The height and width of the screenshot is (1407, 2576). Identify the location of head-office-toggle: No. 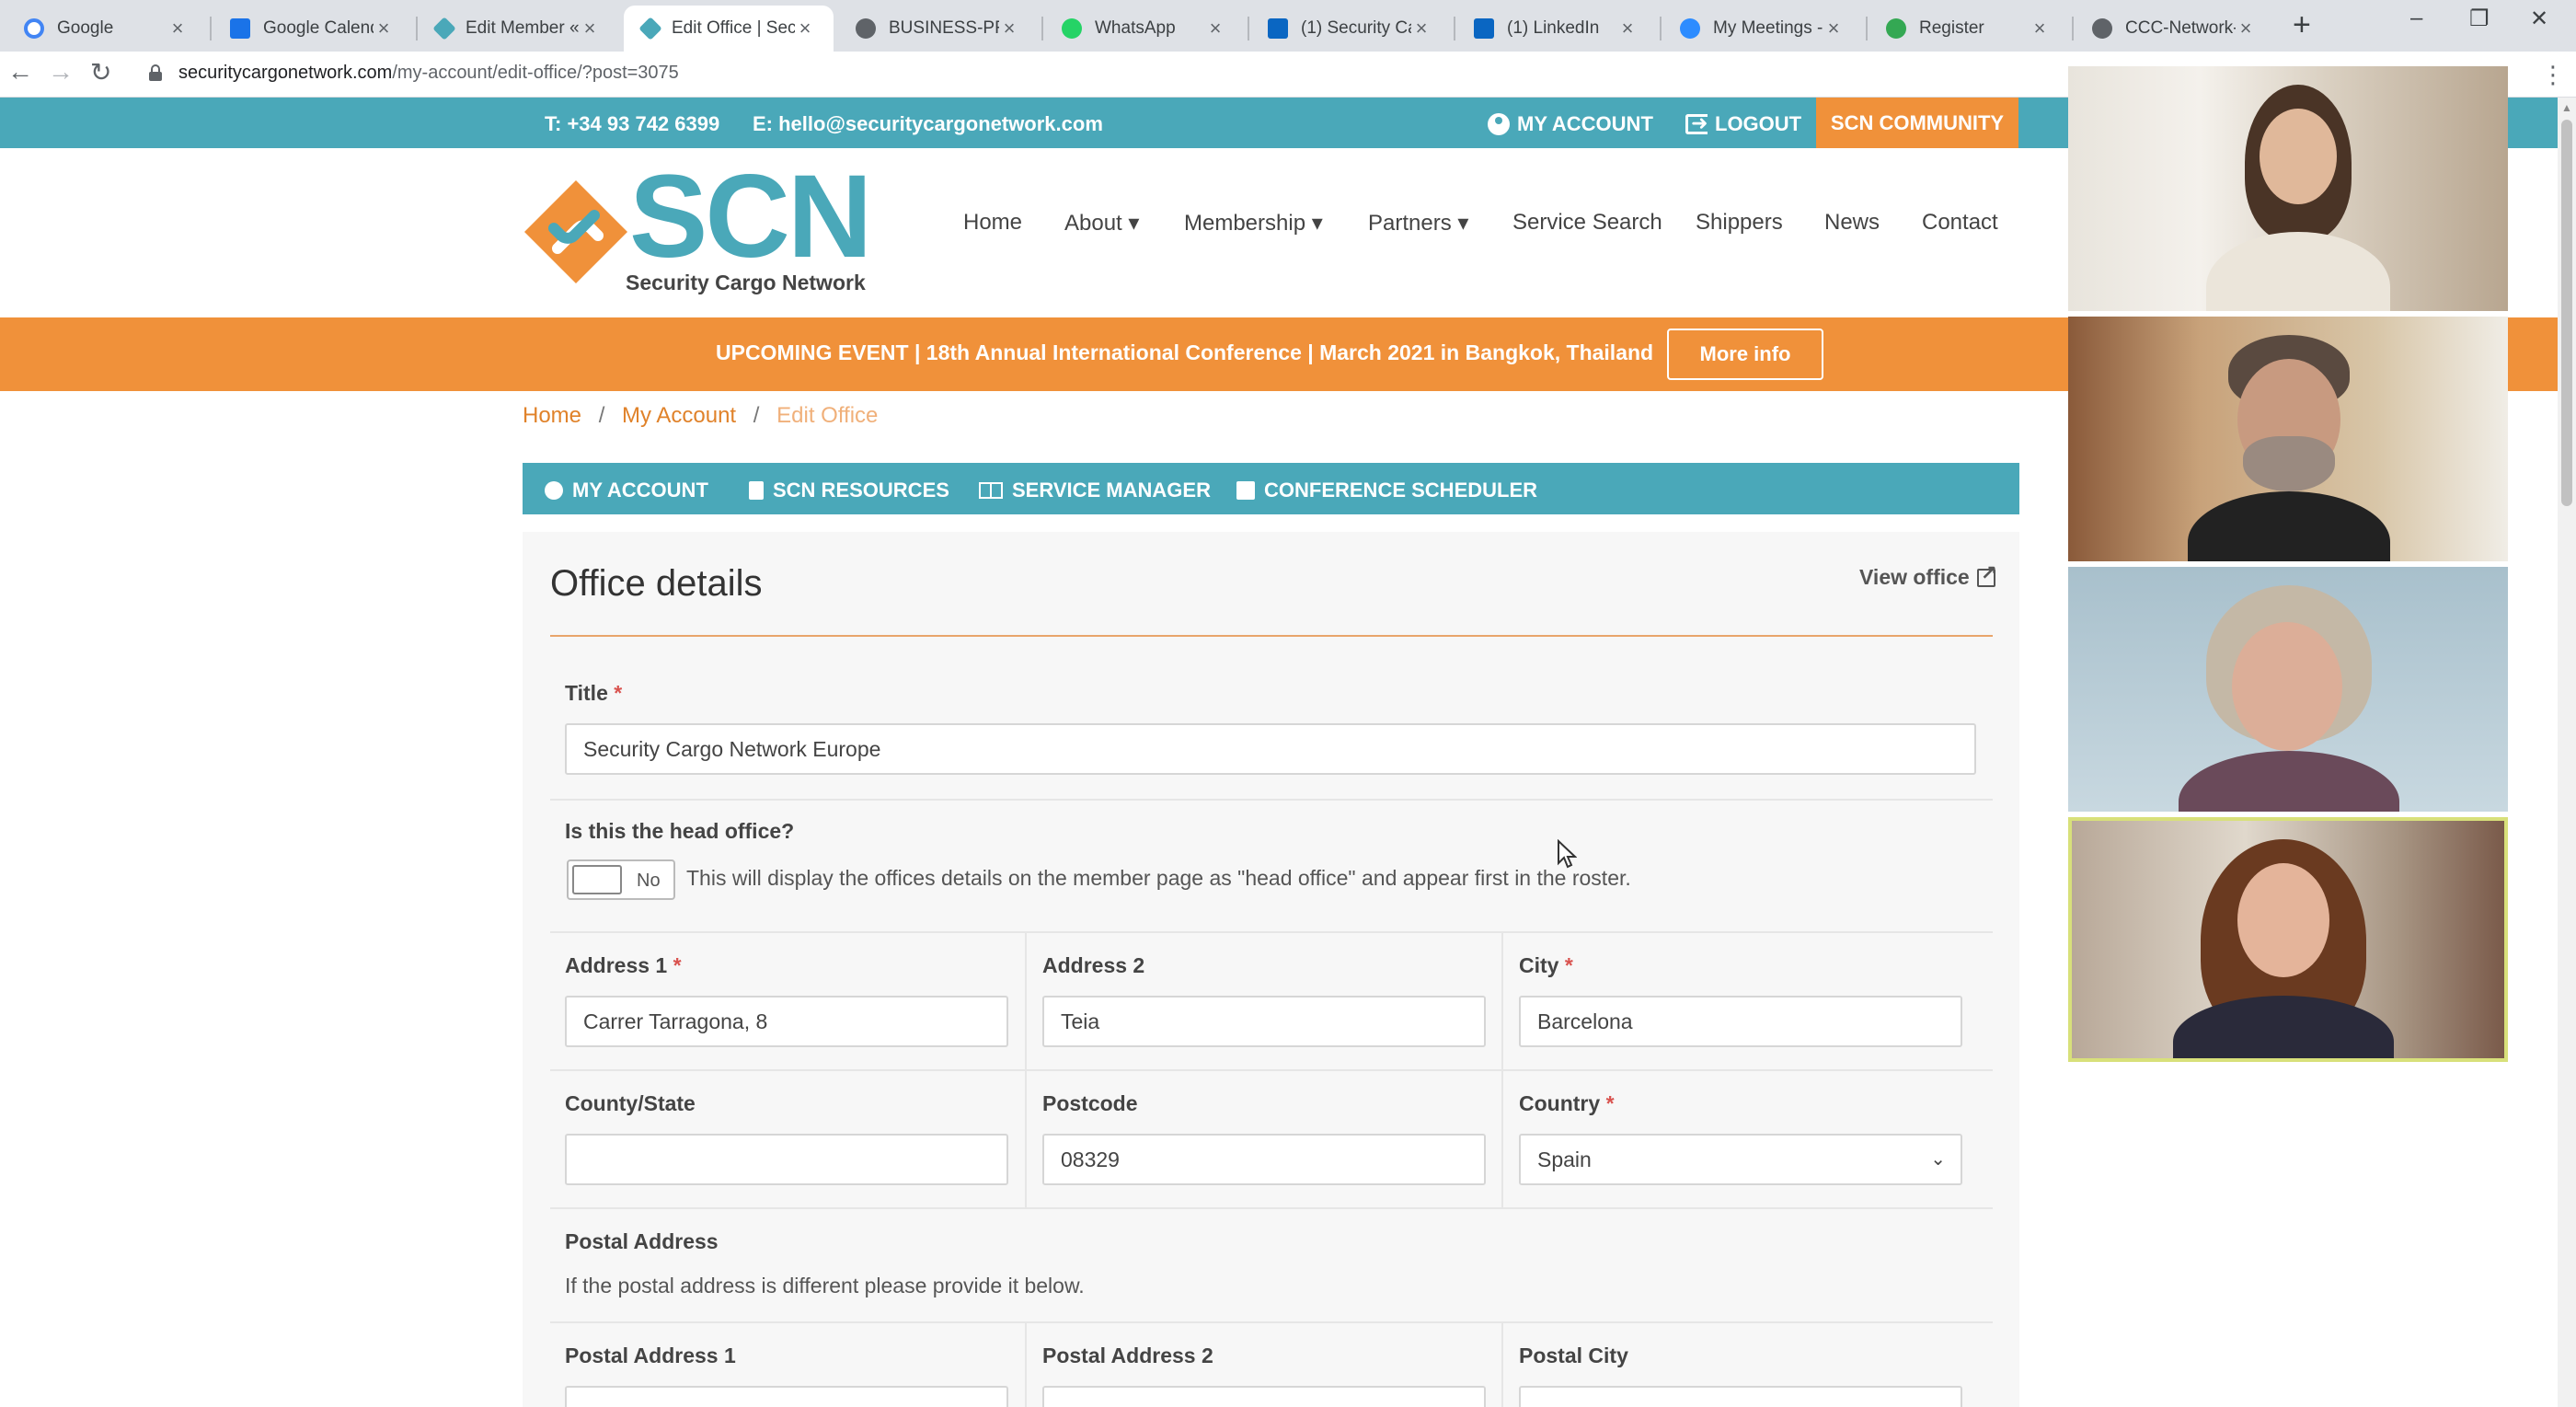
(621, 879).